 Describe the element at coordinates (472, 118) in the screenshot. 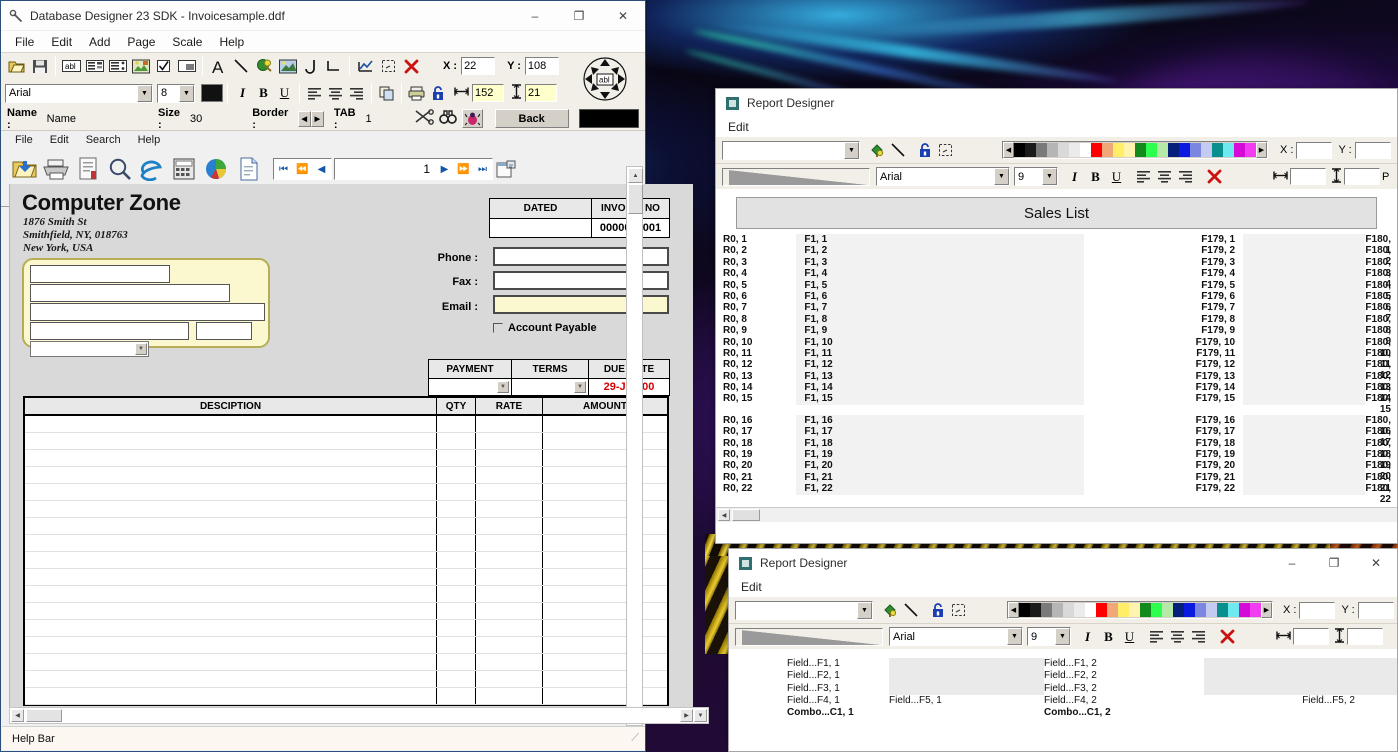

I see `bug-icon` at that location.